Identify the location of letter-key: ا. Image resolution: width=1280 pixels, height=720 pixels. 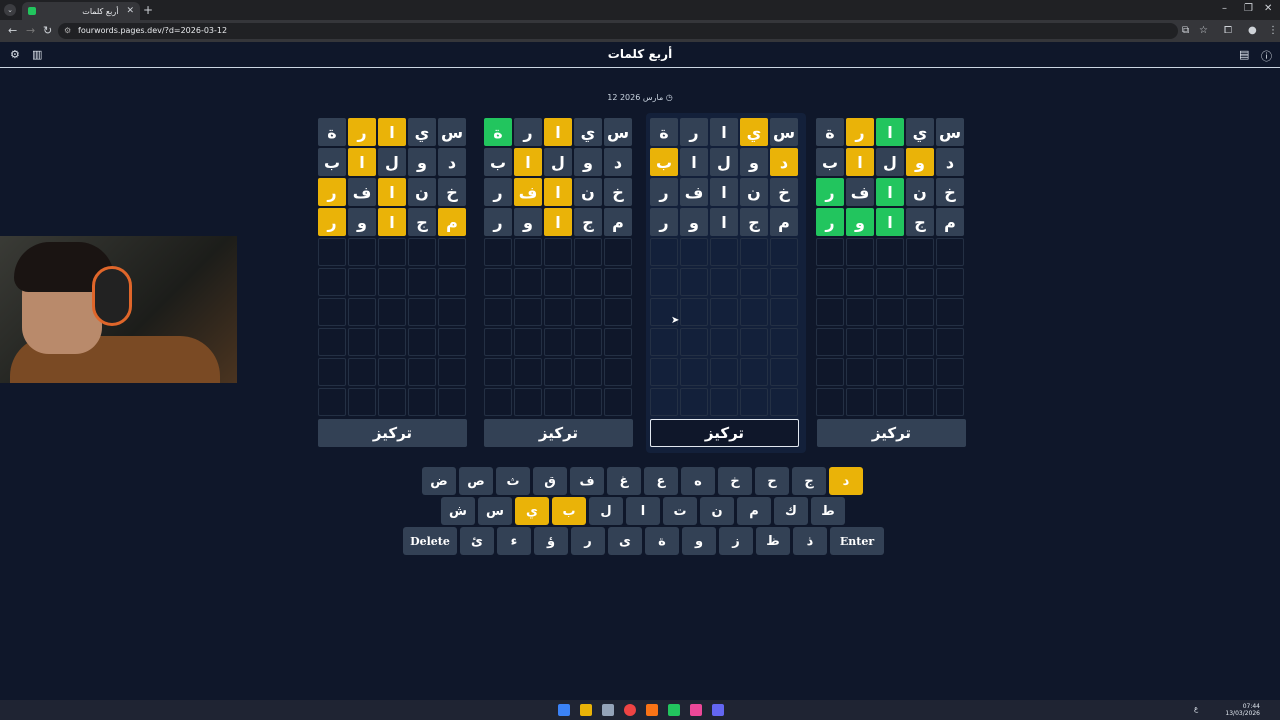
(643, 511).